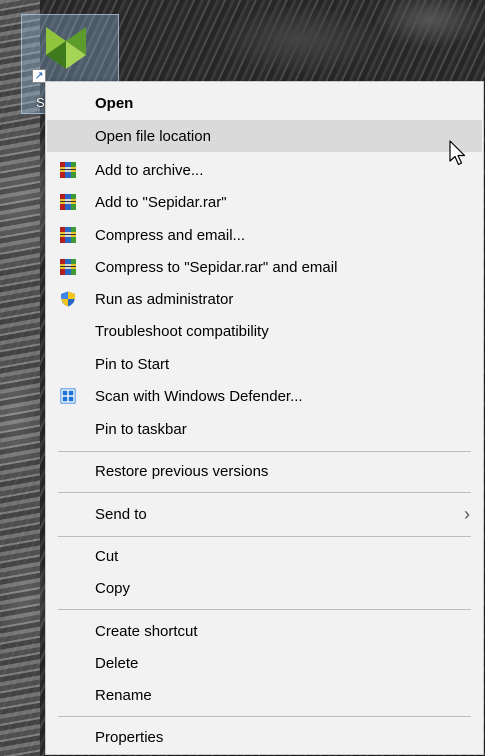 This screenshot has width=485, height=756. Describe the element at coordinates (467, 514) in the screenshot. I see `chevron-right-icon: ›` at that location.